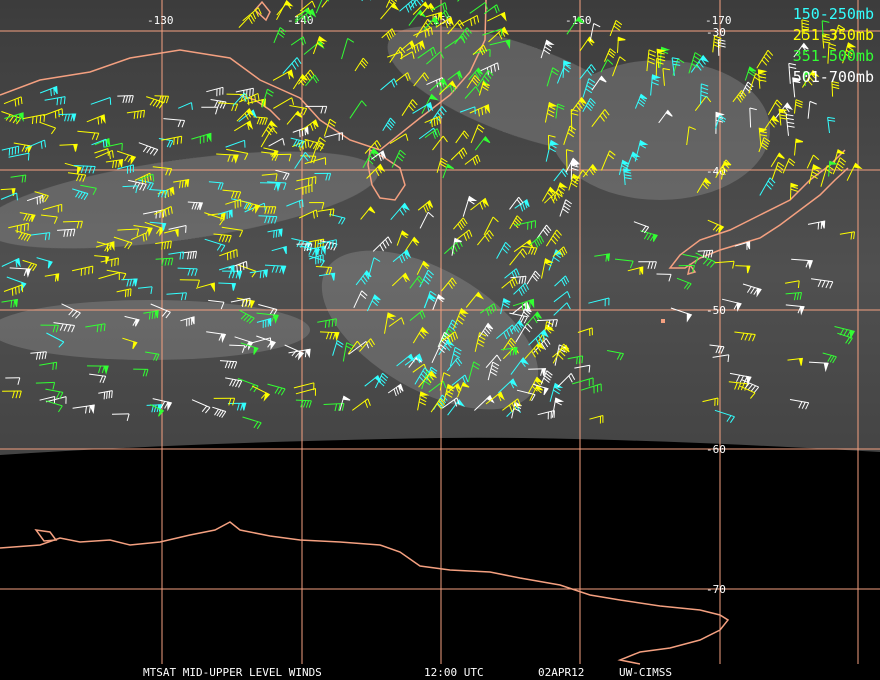 The image size is (880, 680). Describe the element at coordinates (833, 35) in the screenshot. I see `legend-item-251-350mb: 251-350mb` at that location.